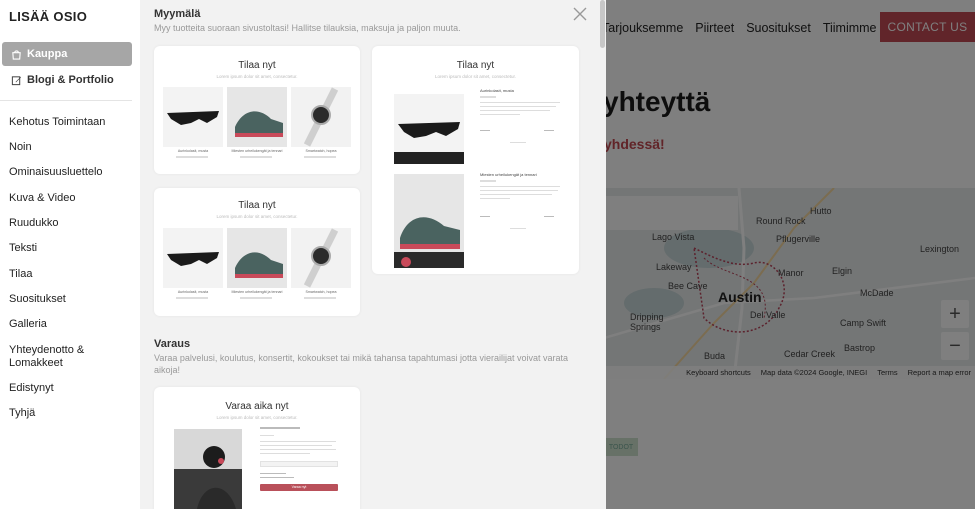 This screenshot has width=975, height=509. Describe the element at coordinates (64, 388) in the screenshot. I see `sidebar-item-advanced: Edistynyt` at that location.